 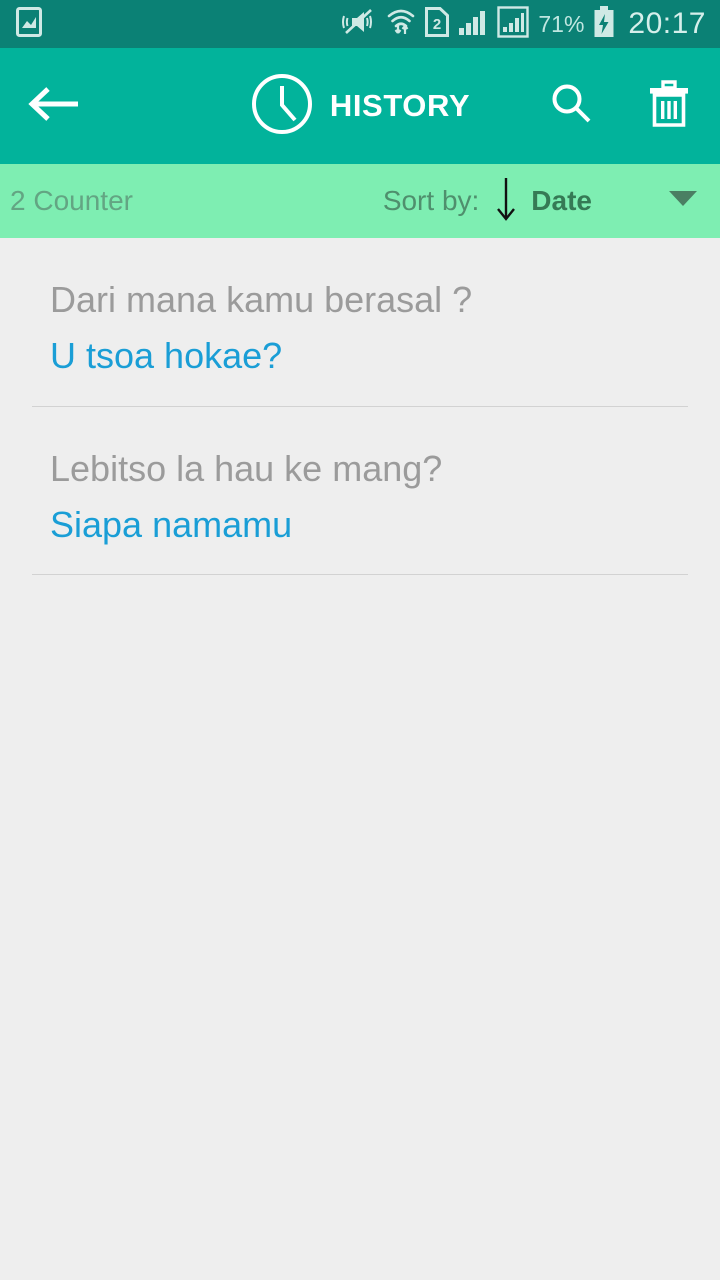 I want to click on signal-bars-icon, so click(x=473, y=24).